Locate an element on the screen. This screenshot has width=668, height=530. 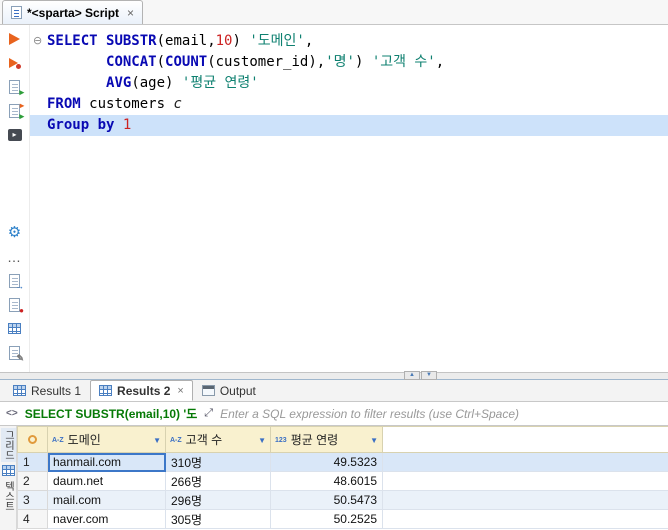
fold-marker-icon: ⊖ is located at coordinates (37, 41).